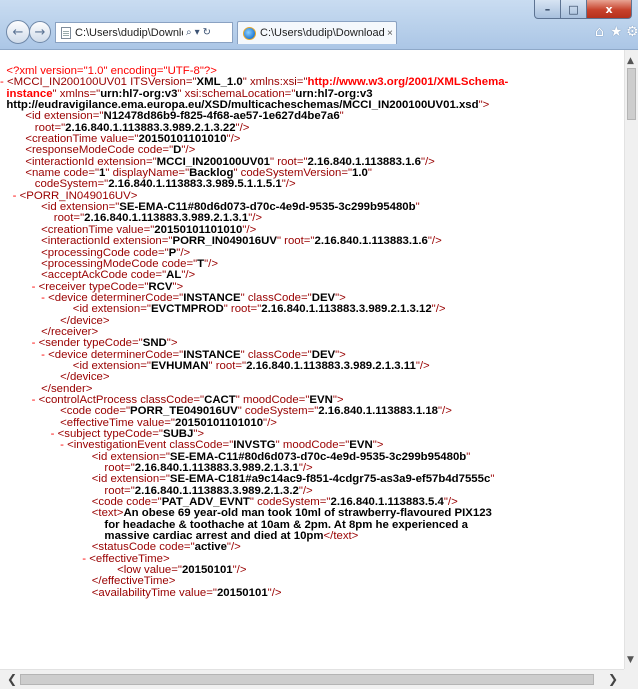 This screenshot has height=689, width=638. I want to click on address-text: C:\Users\dudip\Downlc, so click(129, 33).